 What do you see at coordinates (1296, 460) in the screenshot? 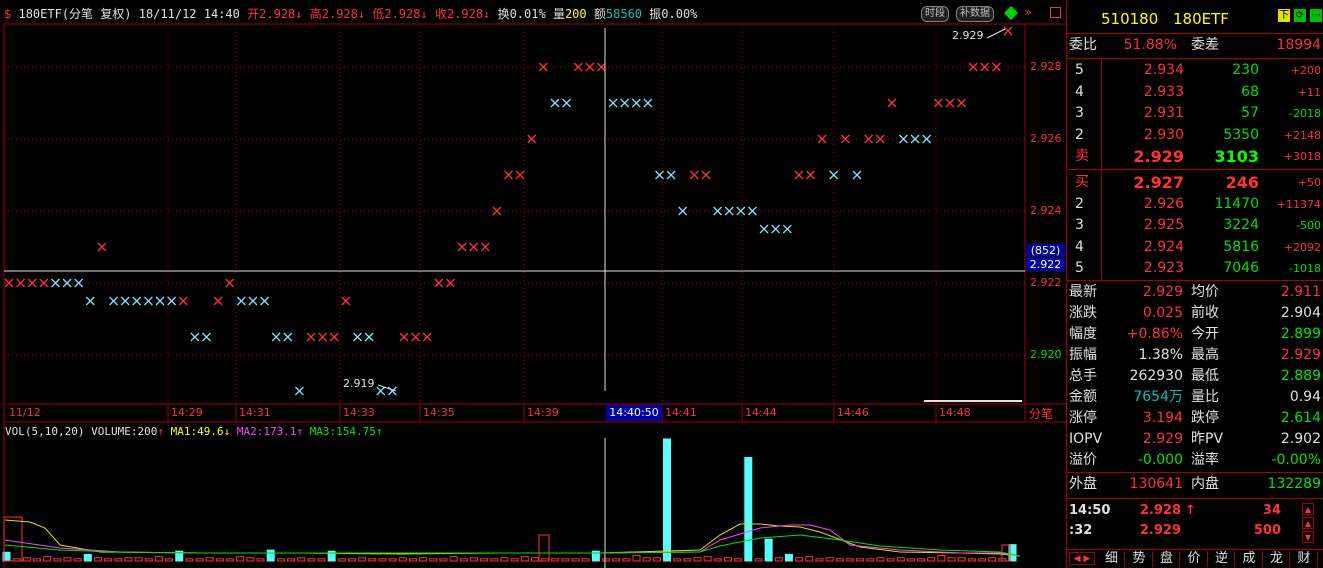
I see `stat-value: -0.00%` at bounding box center [1296, 460].